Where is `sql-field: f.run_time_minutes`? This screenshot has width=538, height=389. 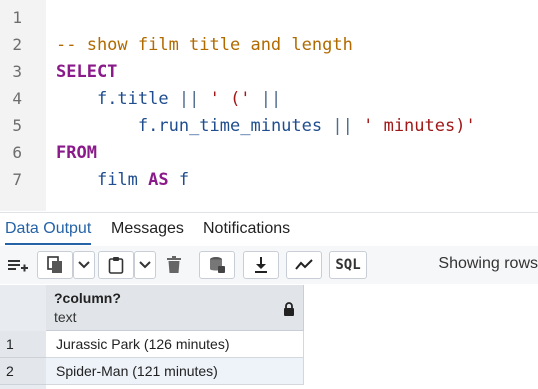 sql-field: f.run_time_minutes is located at coordinates (230, 126).